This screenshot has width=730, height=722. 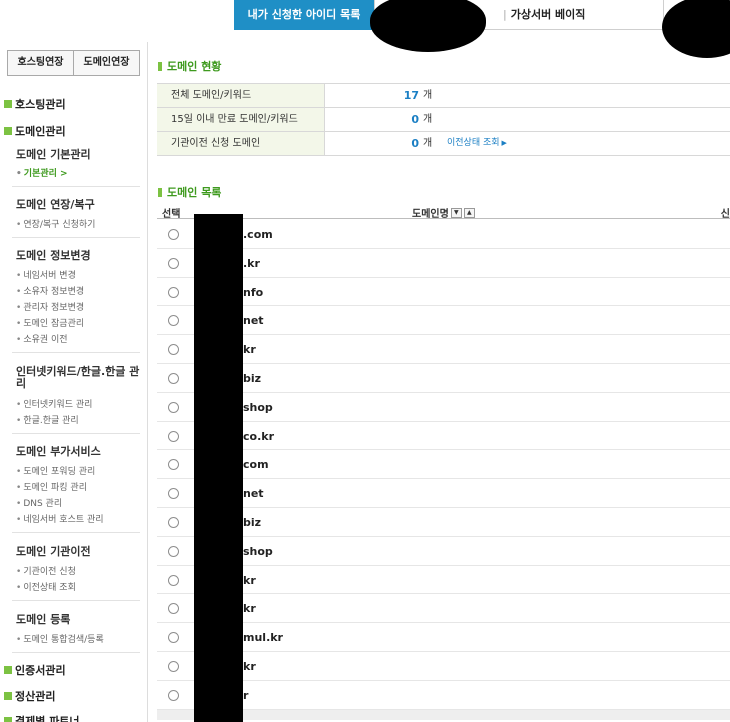 I want to click on sidebar-cat-hosting: 호스팅관리, so click(x=35, y=104).